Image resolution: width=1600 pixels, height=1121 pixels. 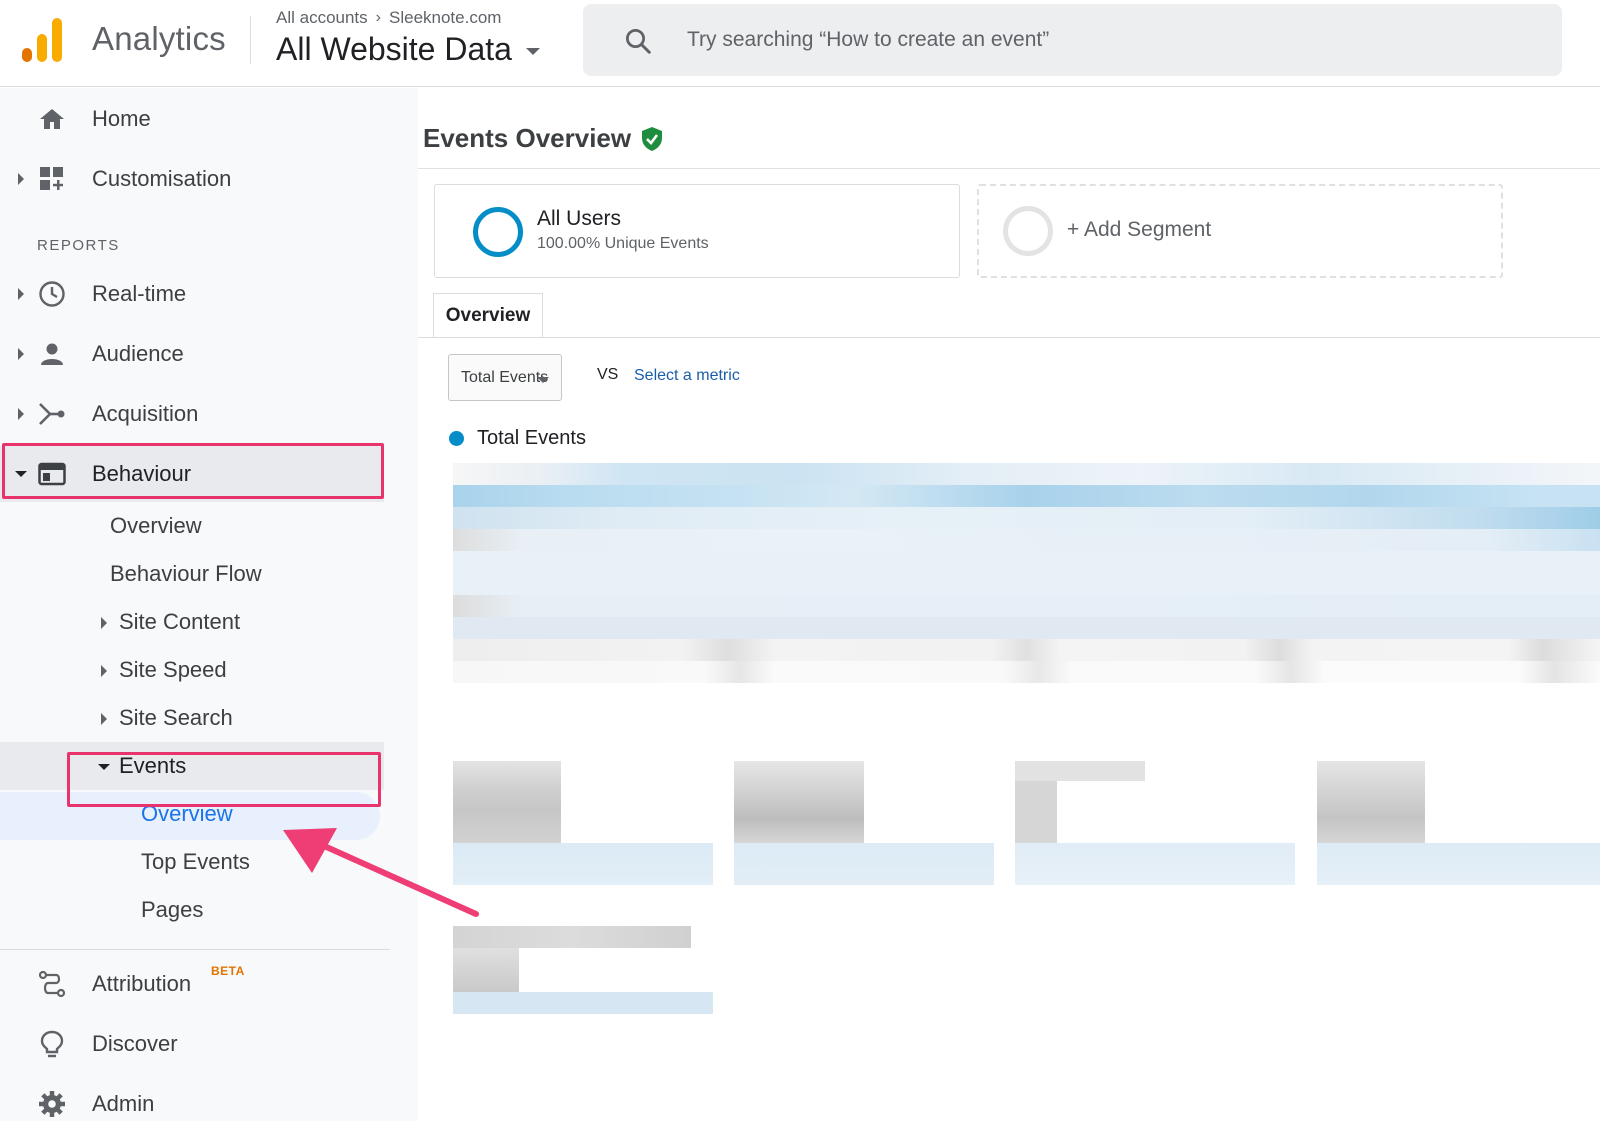 I want to click on metric-dropdown: Total Events, so click(x=505, y=377).